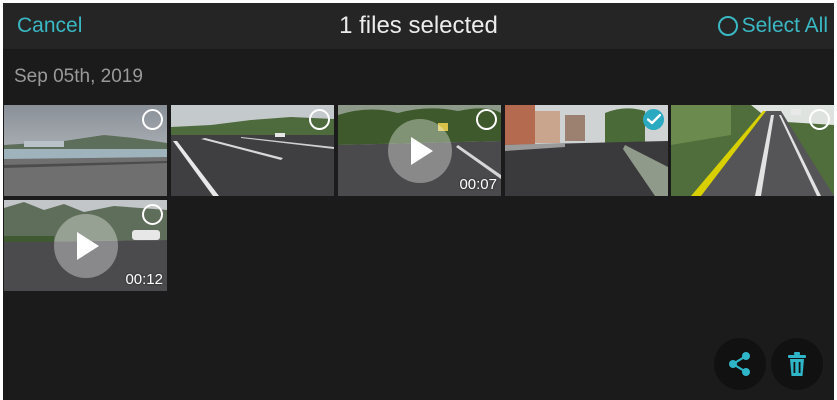 Image resolution: width=837 pixels, height=400 pixels. What do you see at coordinates (478, 184) in the screenshot?
I see `video-duration: 00:07` at bounding box center [478, 184].